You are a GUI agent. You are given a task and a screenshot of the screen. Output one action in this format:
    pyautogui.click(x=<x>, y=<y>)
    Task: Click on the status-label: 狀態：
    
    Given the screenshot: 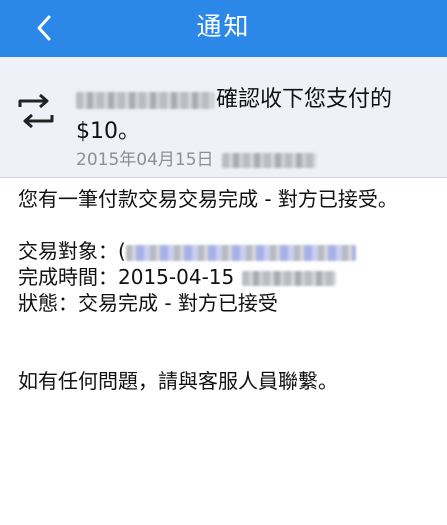 What is the action you would take?
    pyautogui.click(x=48, y=303)
    